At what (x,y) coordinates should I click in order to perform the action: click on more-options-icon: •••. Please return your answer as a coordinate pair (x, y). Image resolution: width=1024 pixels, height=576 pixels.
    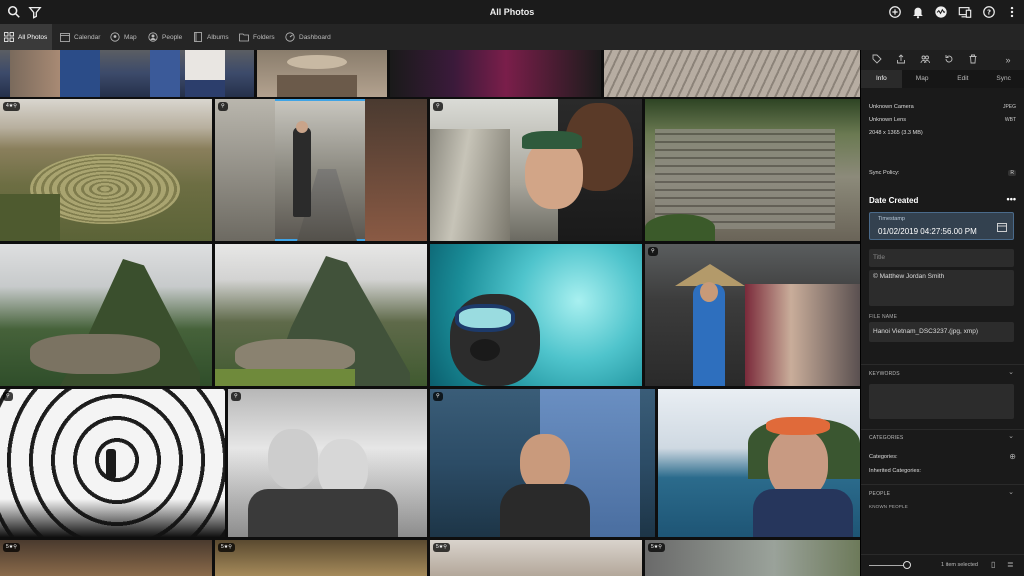
    Looking at the image, I should click on (1011, 199).